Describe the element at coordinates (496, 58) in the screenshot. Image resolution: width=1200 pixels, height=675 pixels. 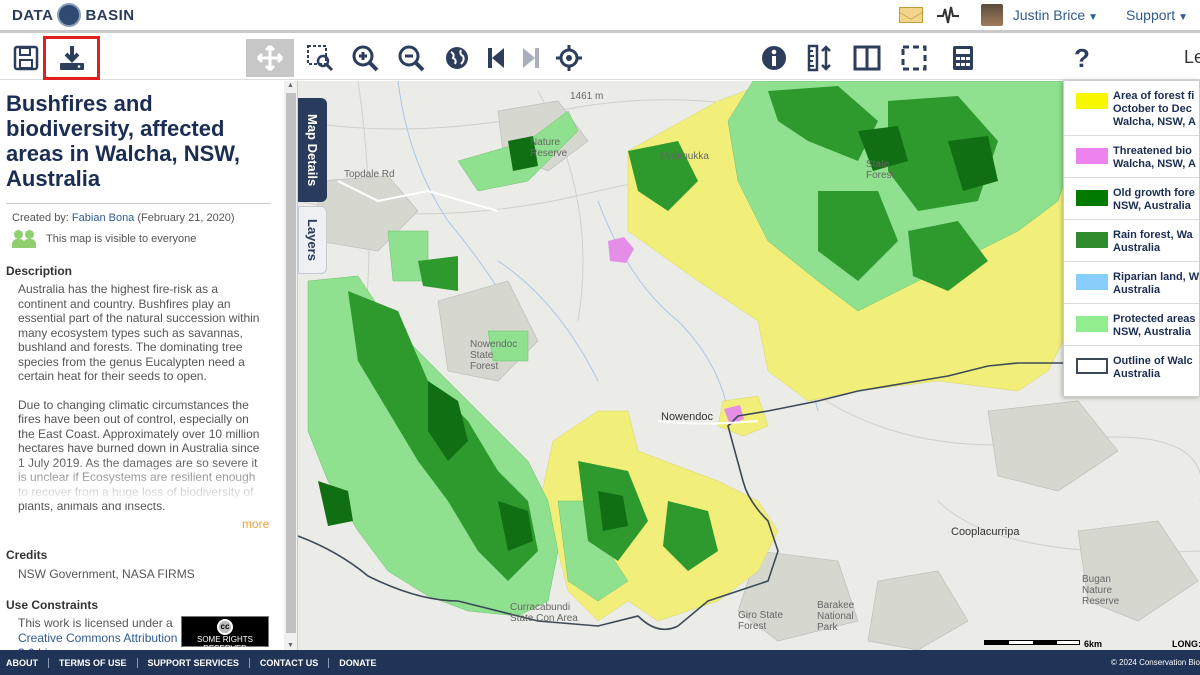
I see `previous-extent-icon` at that location.